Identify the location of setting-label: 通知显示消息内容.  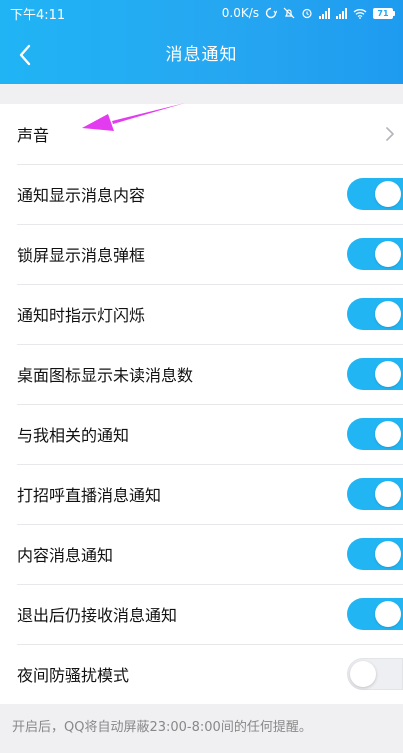
(81, 195).